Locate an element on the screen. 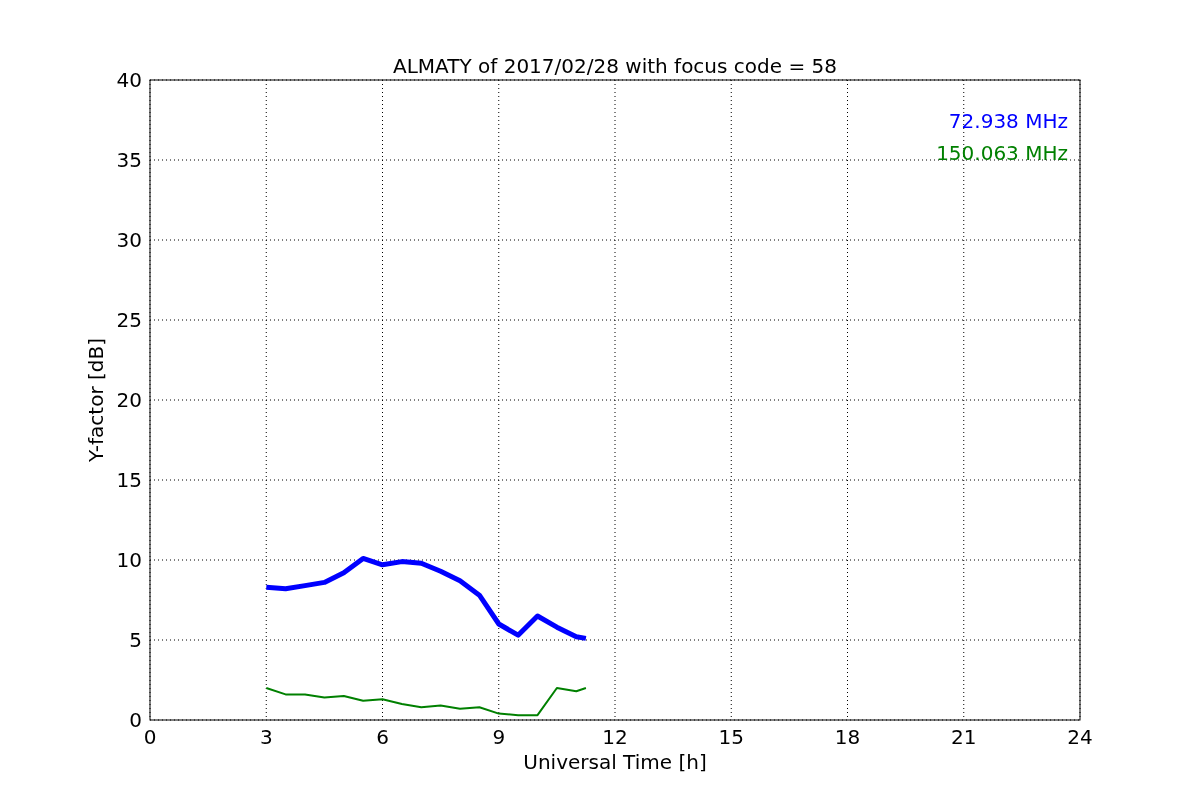  axis-label: Y-factor [dB] is located at coordinates (96, 400).